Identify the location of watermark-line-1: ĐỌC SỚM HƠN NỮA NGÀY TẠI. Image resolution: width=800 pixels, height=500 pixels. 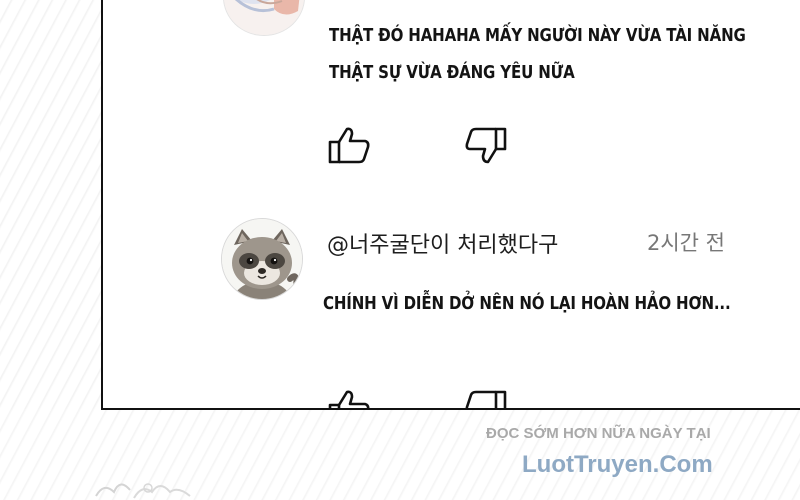
(598, 433).